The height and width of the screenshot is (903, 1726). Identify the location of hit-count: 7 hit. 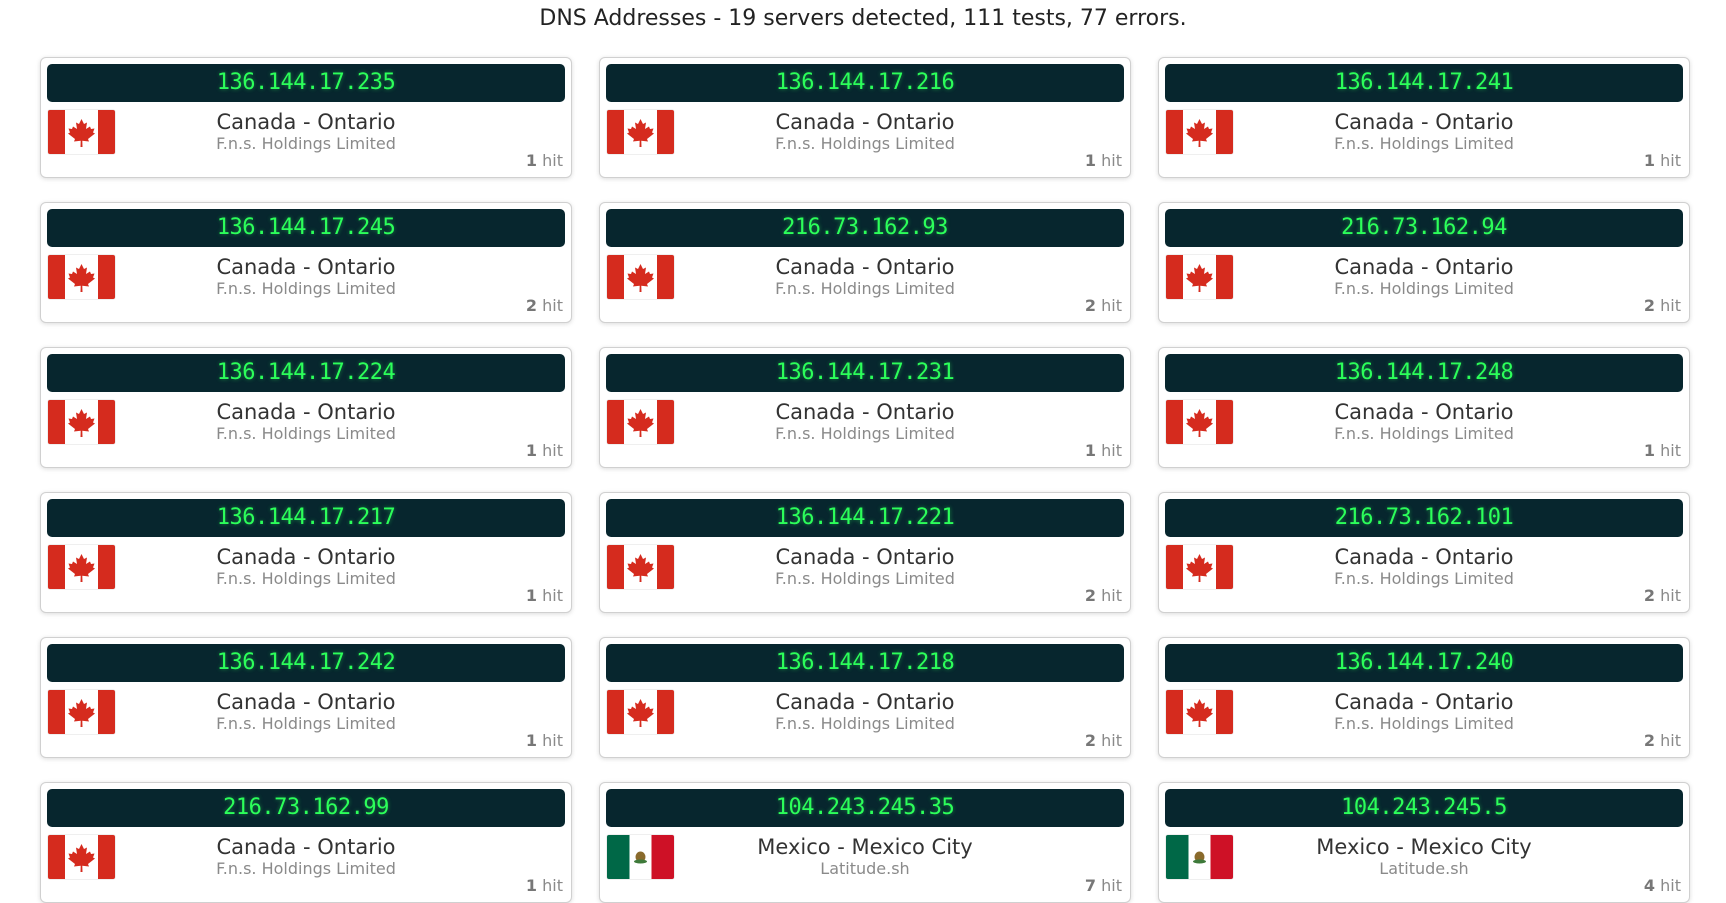
(1103, 886).